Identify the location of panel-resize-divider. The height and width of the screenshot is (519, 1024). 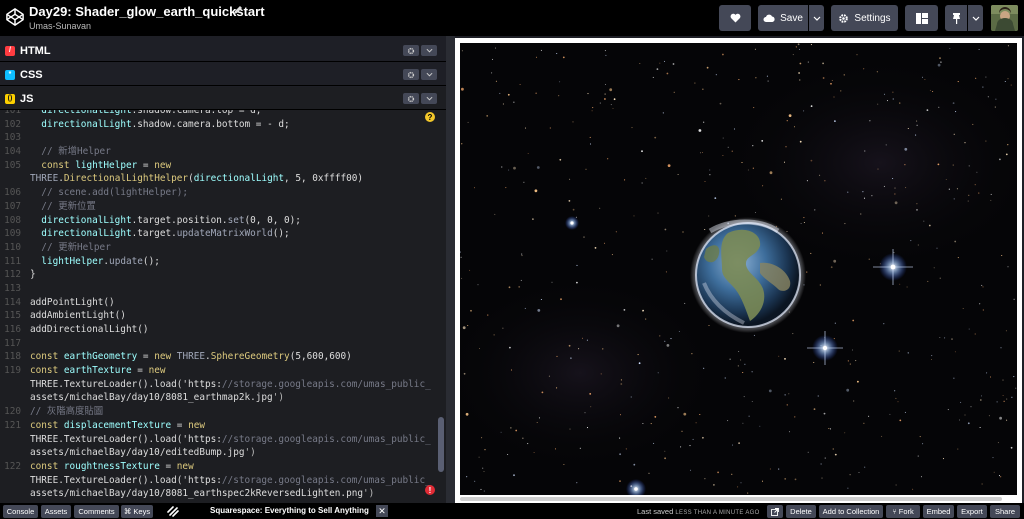
(450, 269).